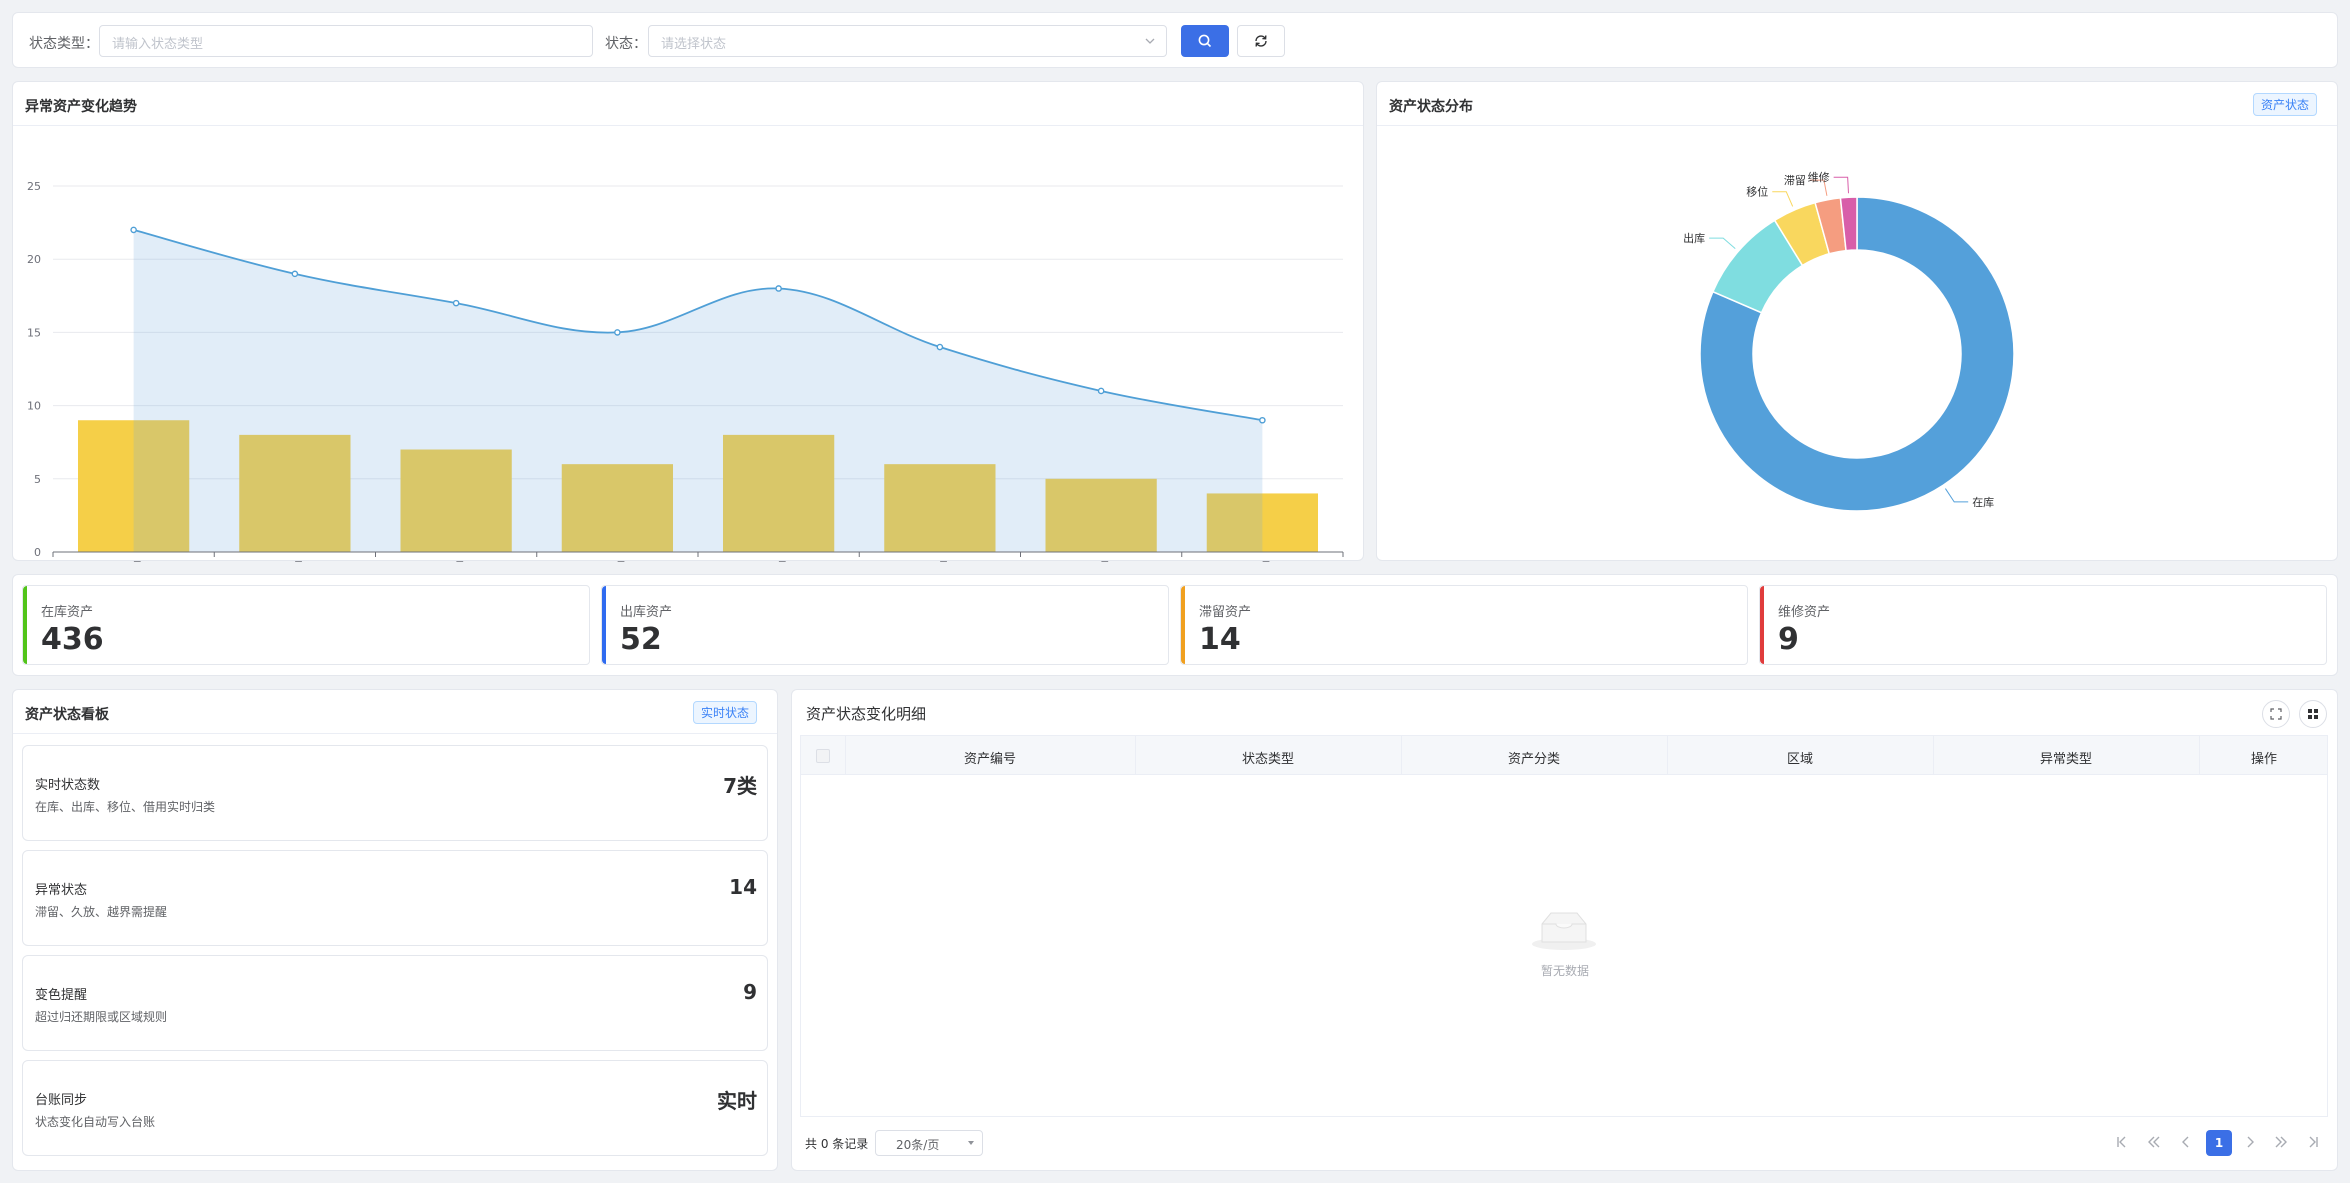 This screenshot has height=1183, width=2350. Describe the element at coordinates (737, 1101) in the screenshot. I see `board-item-value: 实时` at that location.